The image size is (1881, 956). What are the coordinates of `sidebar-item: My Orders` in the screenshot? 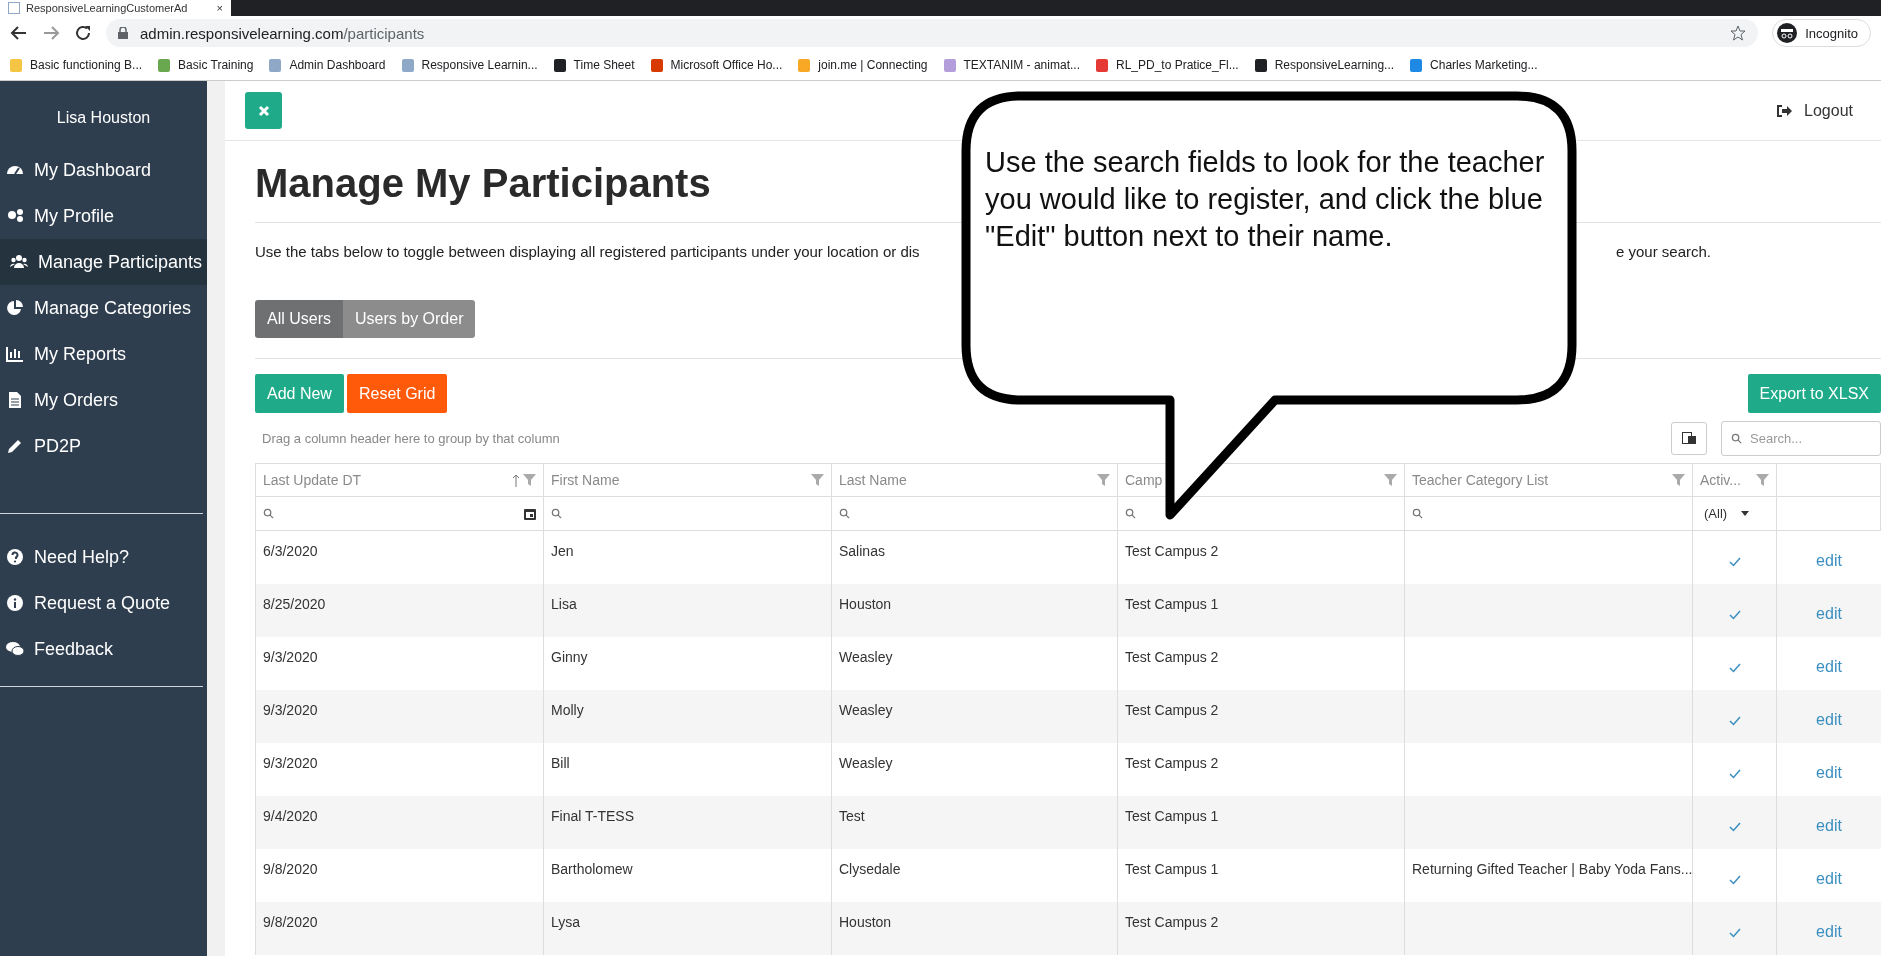 It's located at (103, 400).